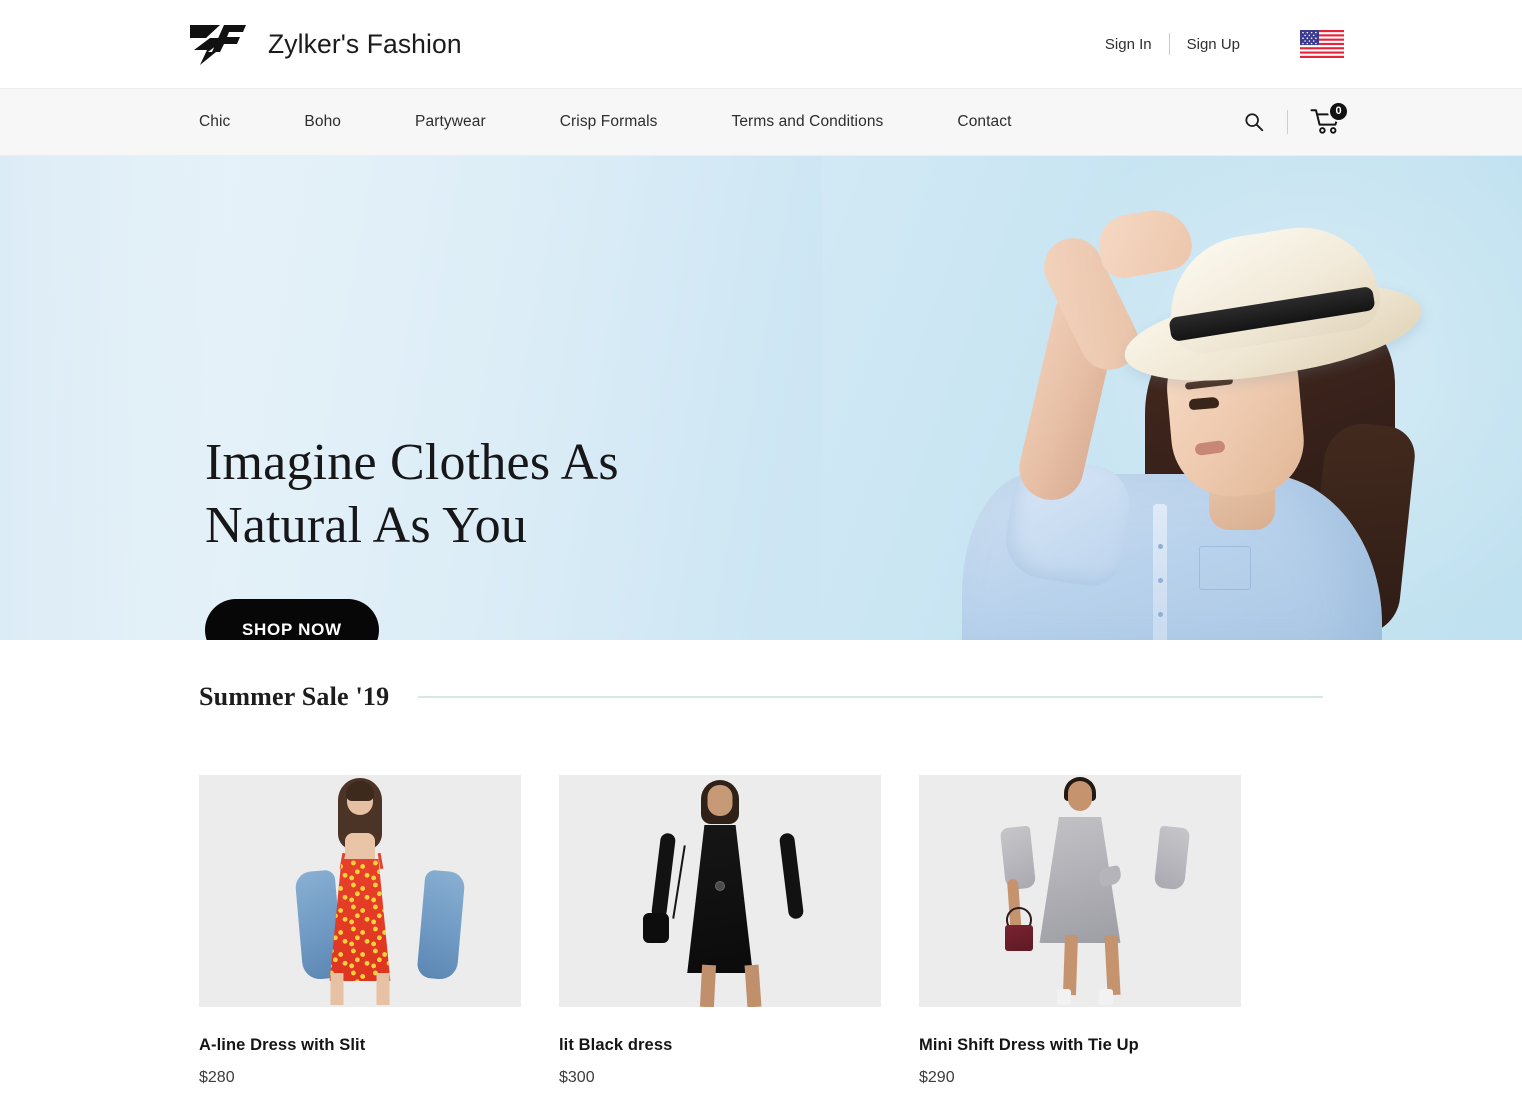 This screenshot has width=1522, height=1120. I want to click on nav-item-boho: Boho, so click(322, 122).